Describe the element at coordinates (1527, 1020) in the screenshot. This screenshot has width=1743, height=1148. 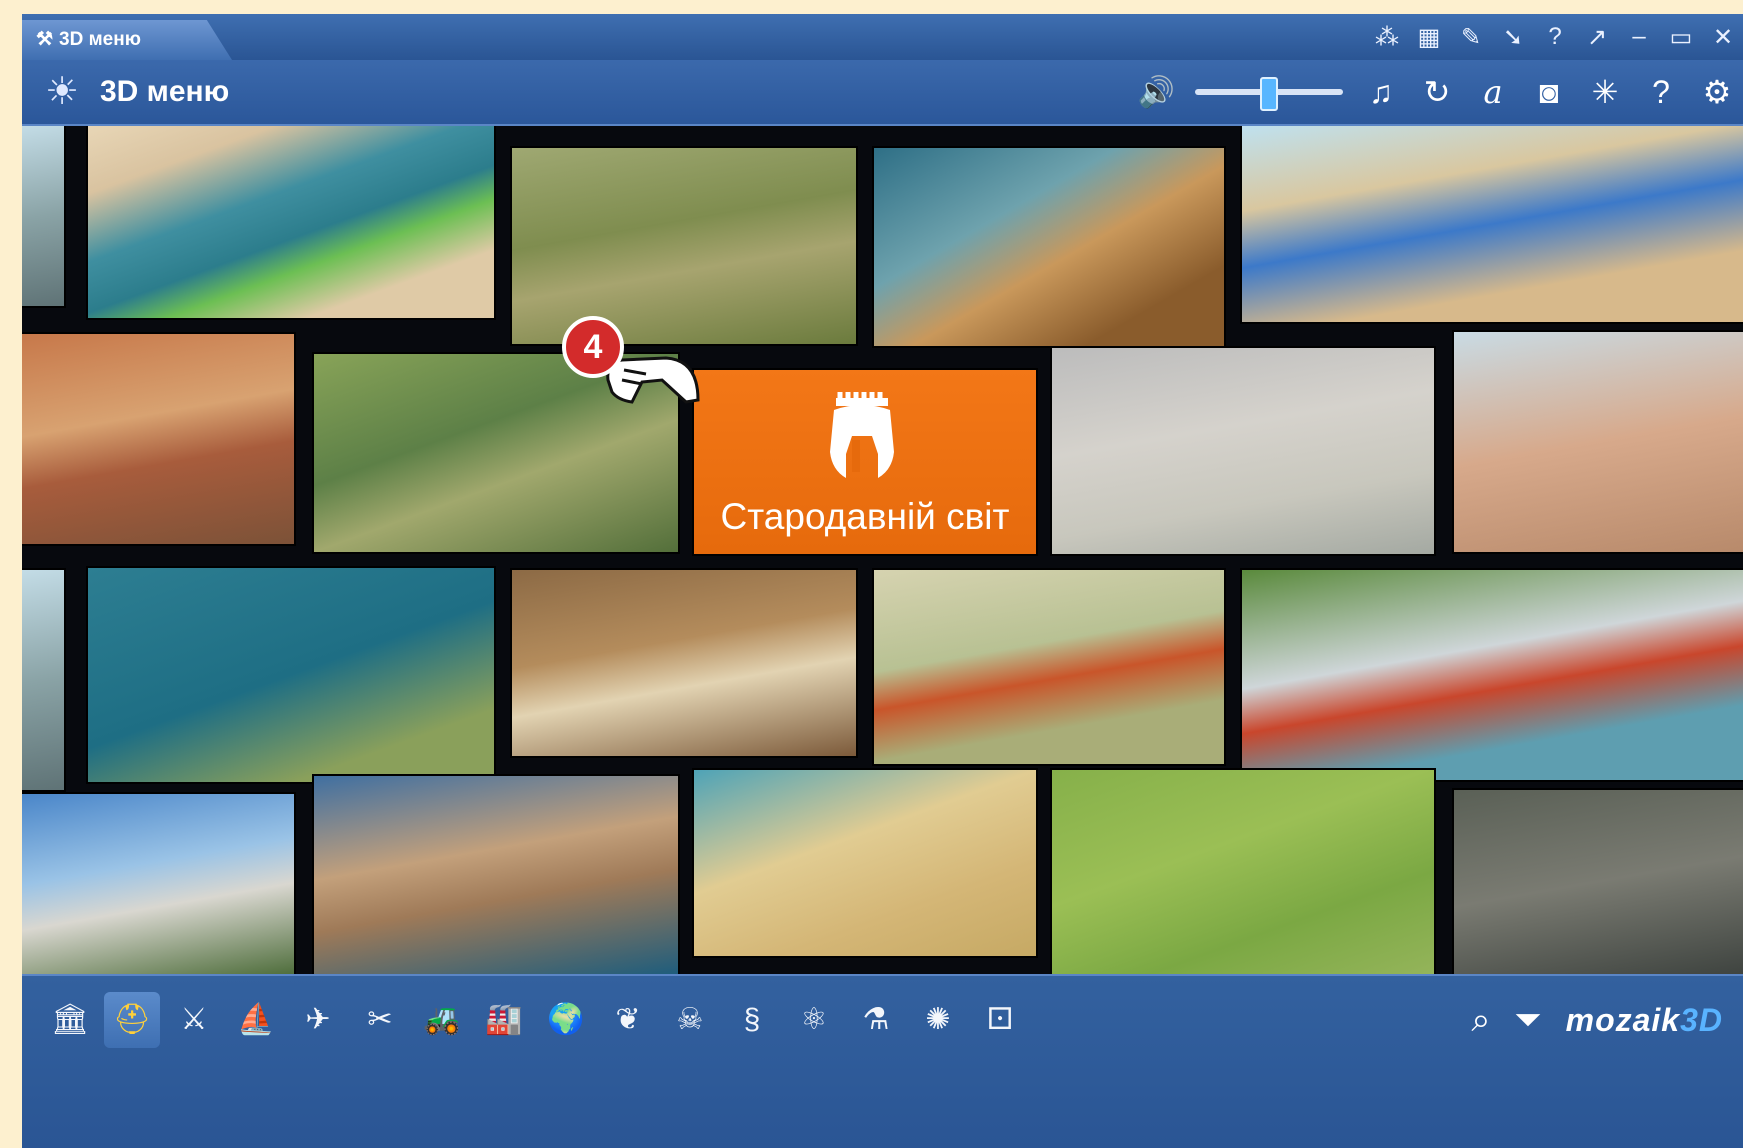
I see `filter-icon: ⏷` at that location.